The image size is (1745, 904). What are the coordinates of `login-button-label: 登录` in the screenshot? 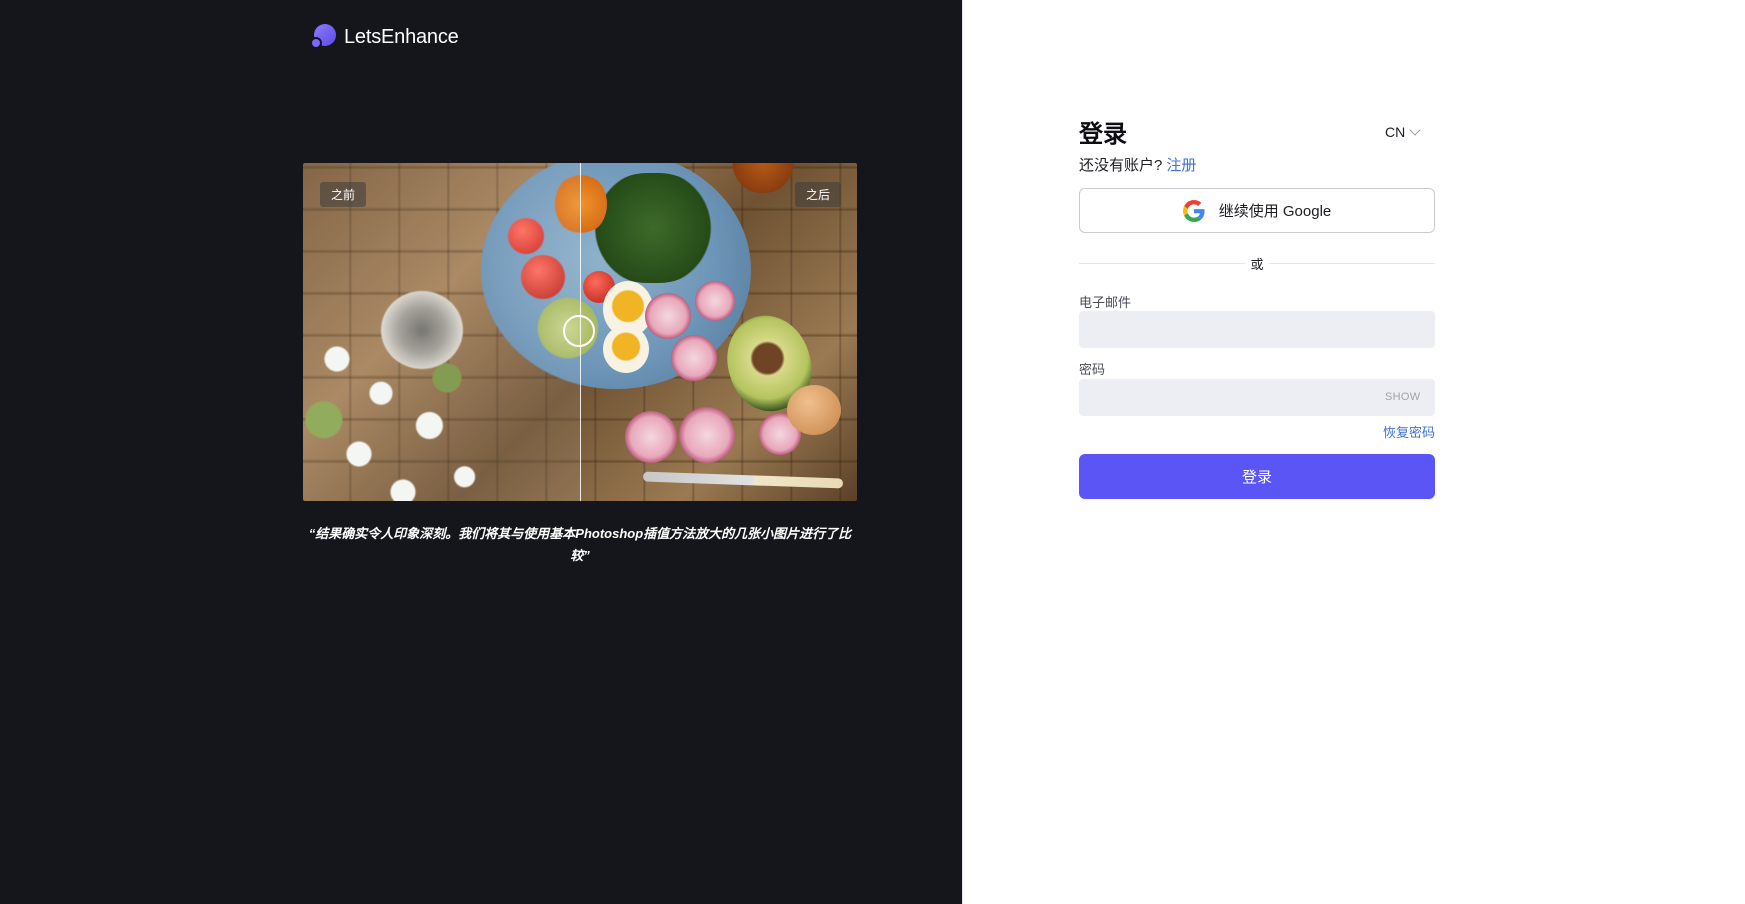 It's located at (1256, 477).